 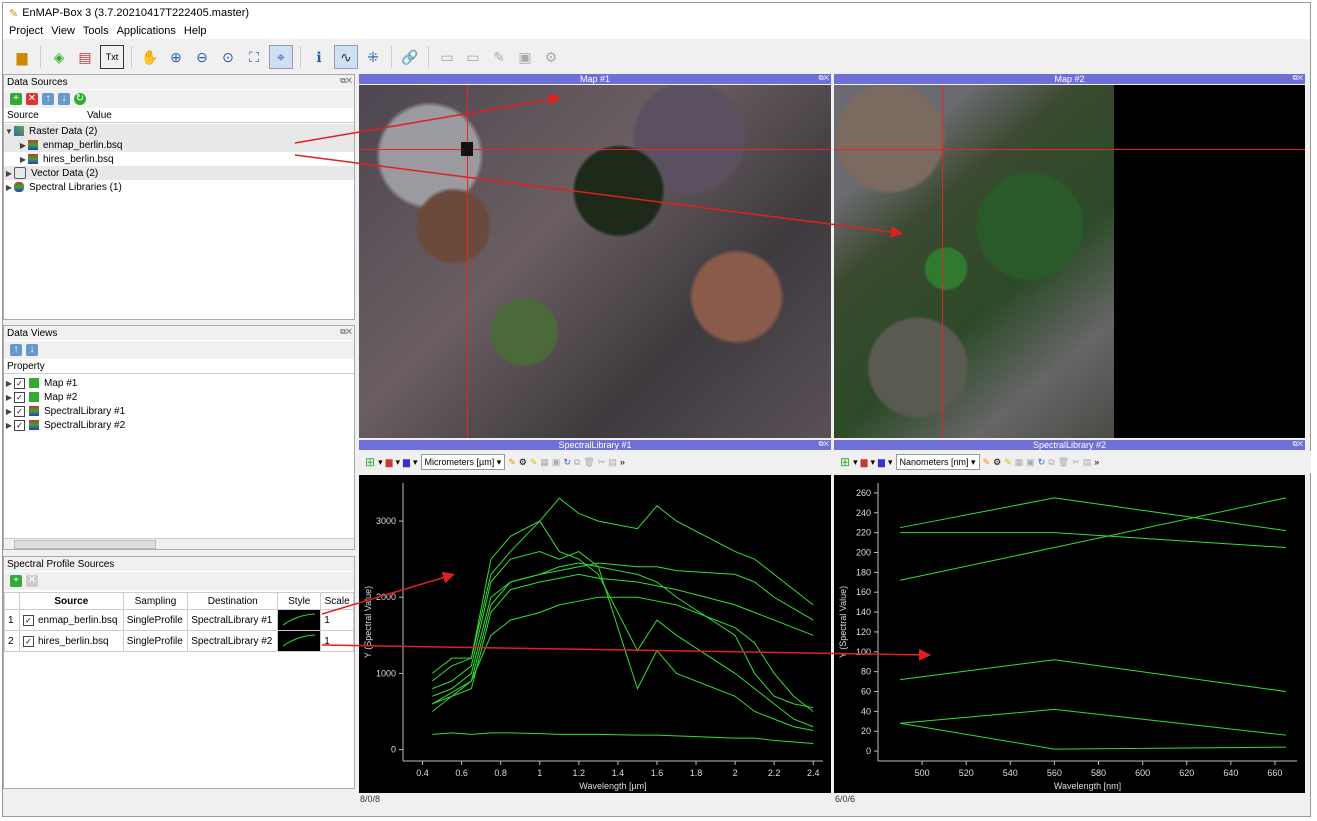 I want to click on identify-profile-icon: ∿, so click(x=346, y=57).